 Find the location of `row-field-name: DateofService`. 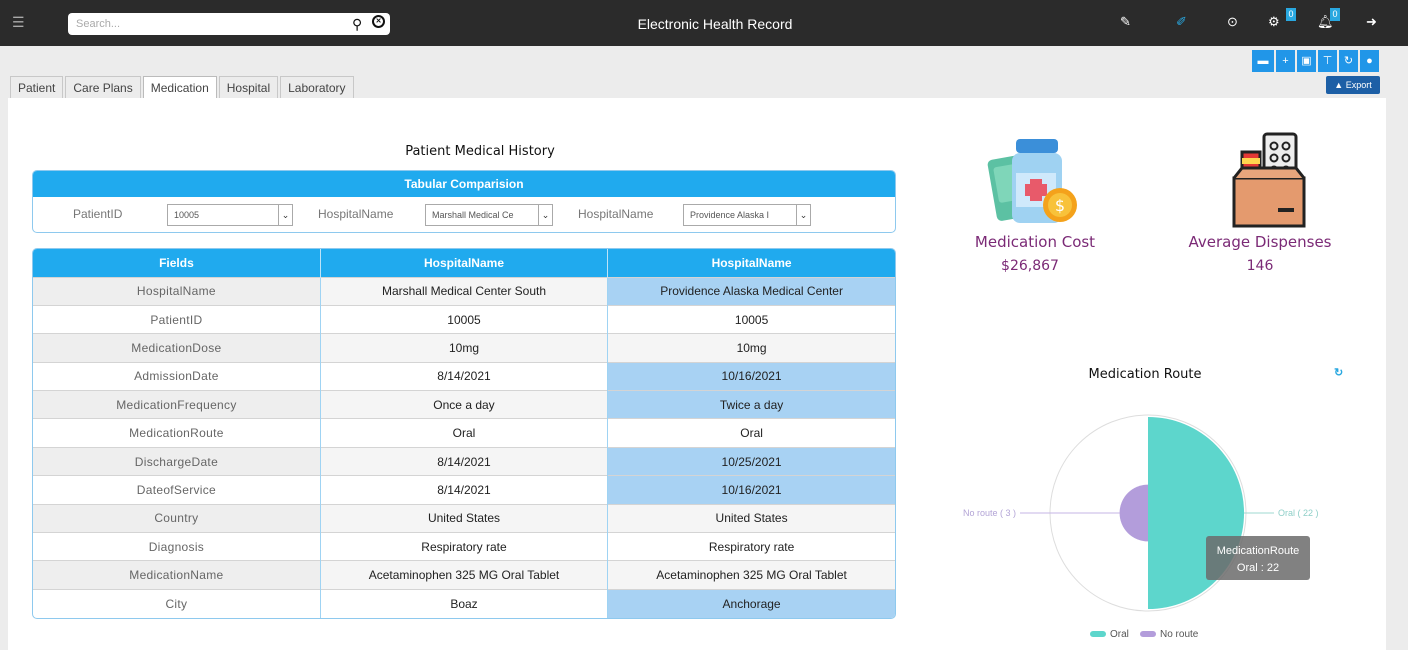

row-field-name: DateofService is located at coordinates (177, 490).